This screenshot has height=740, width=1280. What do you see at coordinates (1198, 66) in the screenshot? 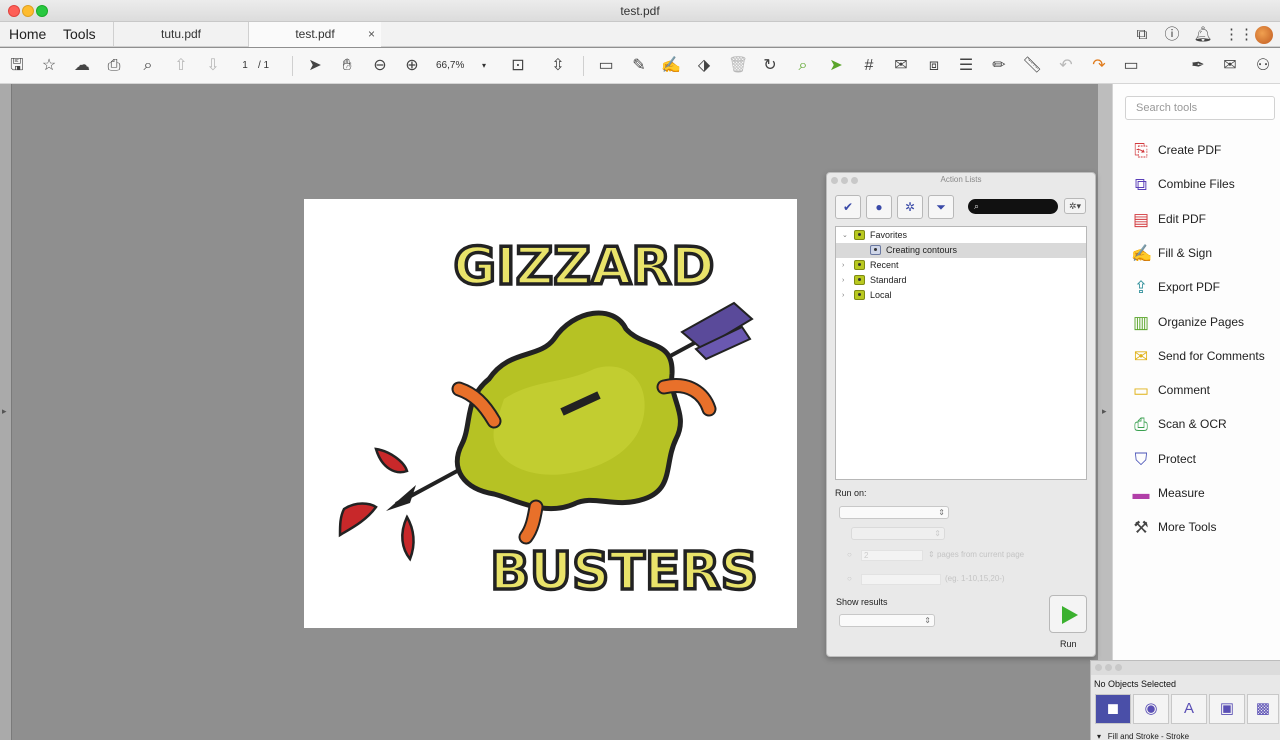
I see `sign-pen-icon: ✒` at bounding box center [1198, 66].